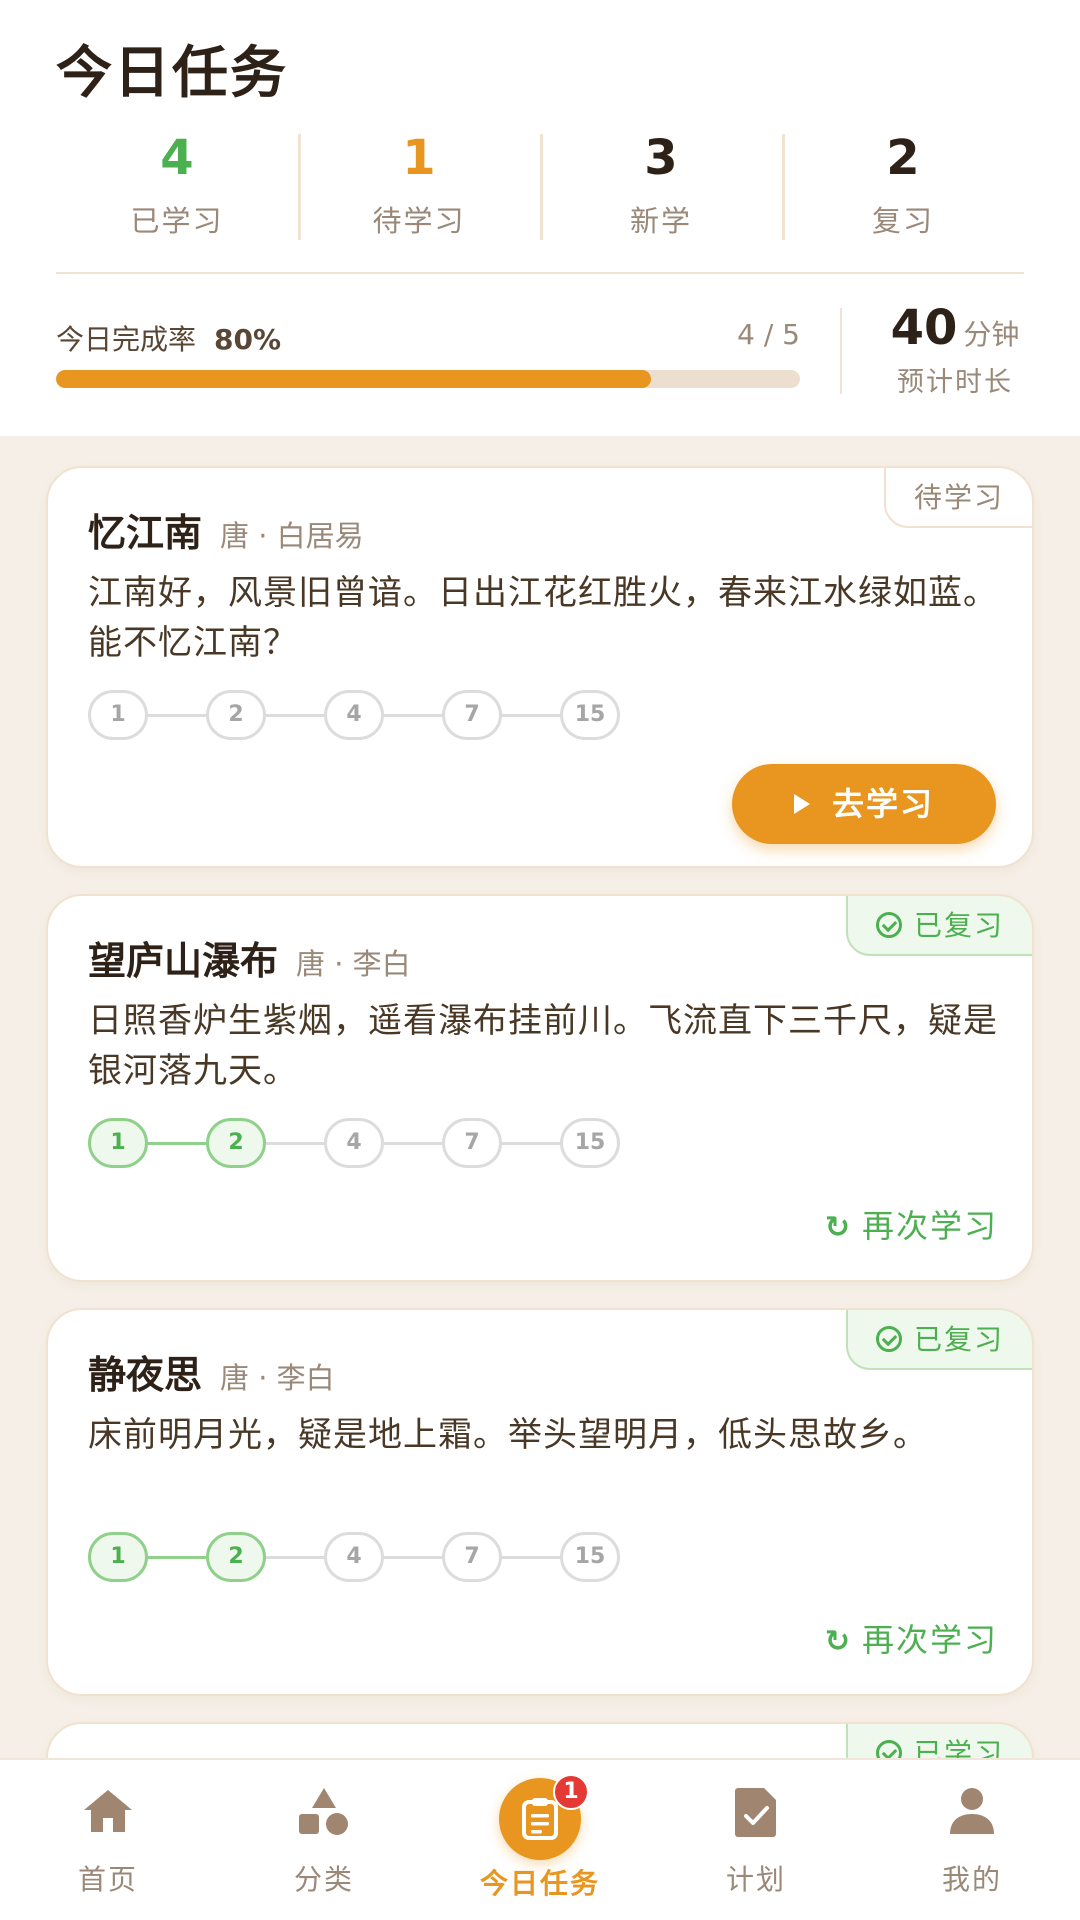 This screenshot has width=1080, height=1920. Describe the element at coordinates (924, 328) in the screenshot. I see `duration-value: 40` at that location.